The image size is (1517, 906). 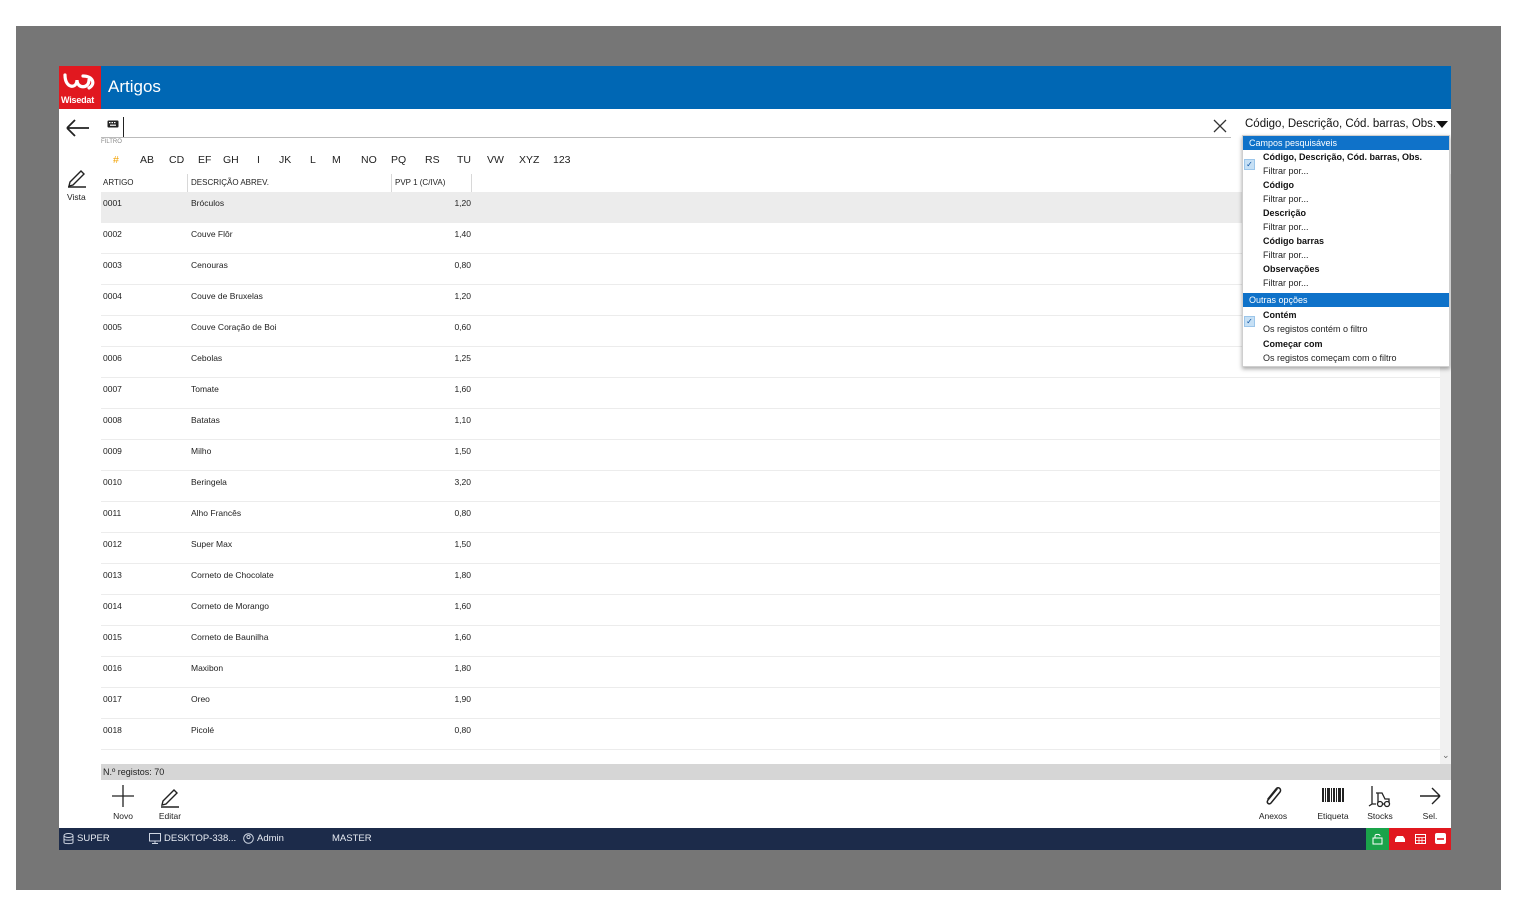 What do you see at coordinates (116, 160) in the screenshot?
I see `letter-filter-hash: #` at bounding box center [116, 160].